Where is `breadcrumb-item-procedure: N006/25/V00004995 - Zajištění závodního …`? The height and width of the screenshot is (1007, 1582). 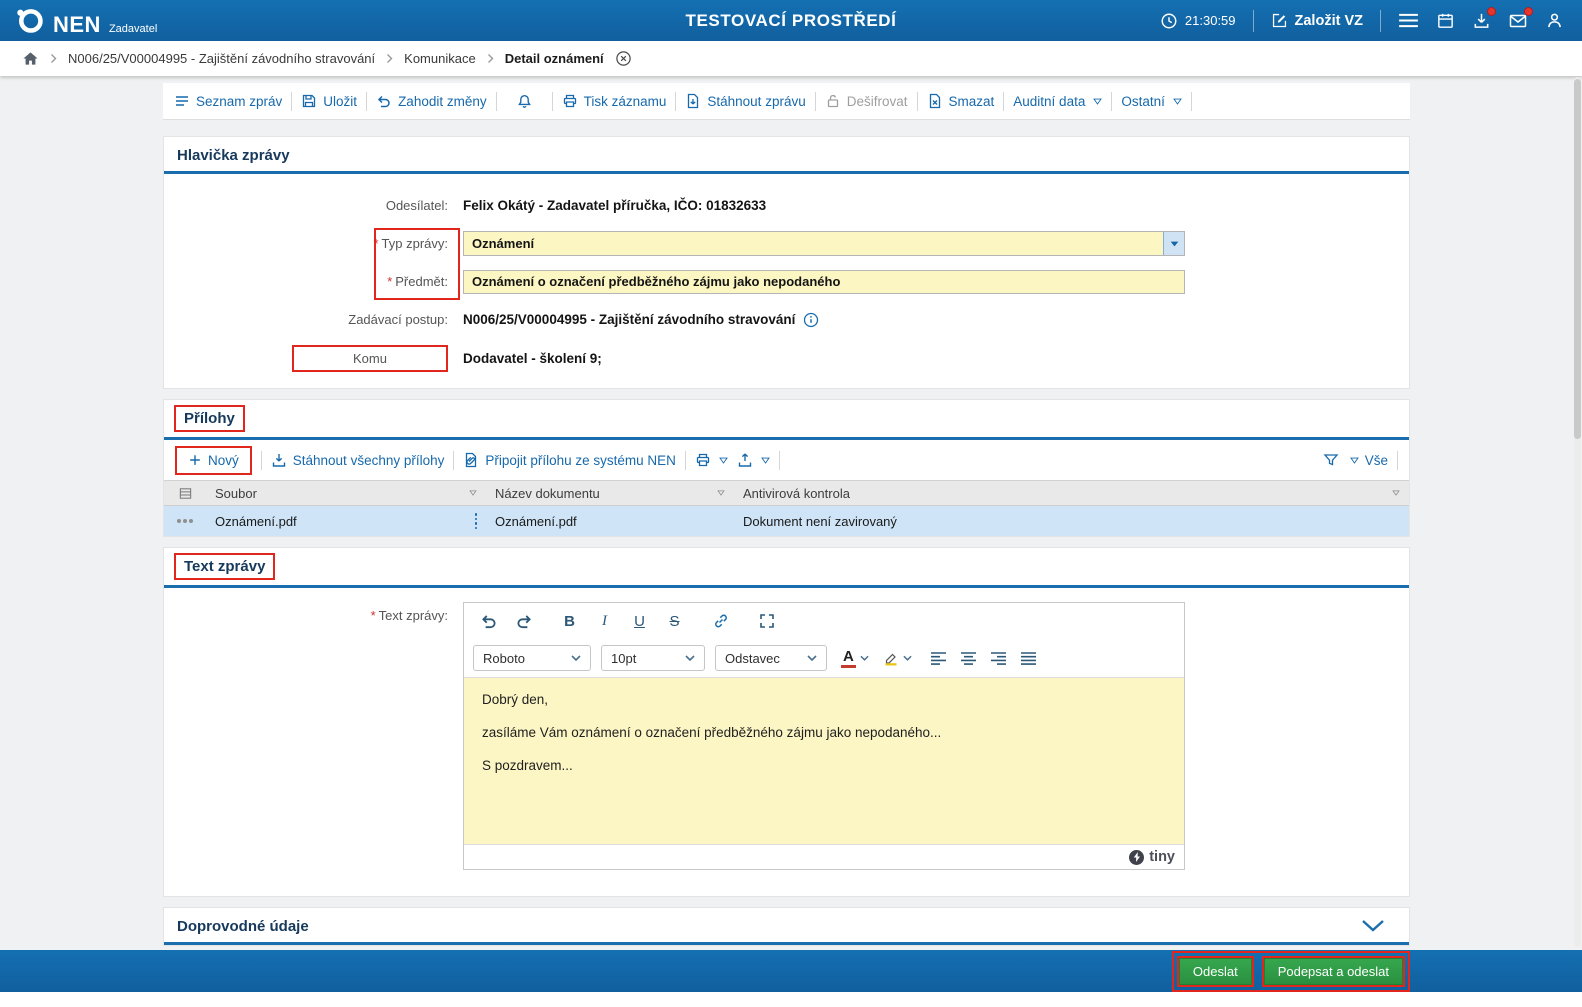 breadcrumb-item-procedure: N006/25/V00004995 - Zajištění závodního … is located at coordinates (221, 58).